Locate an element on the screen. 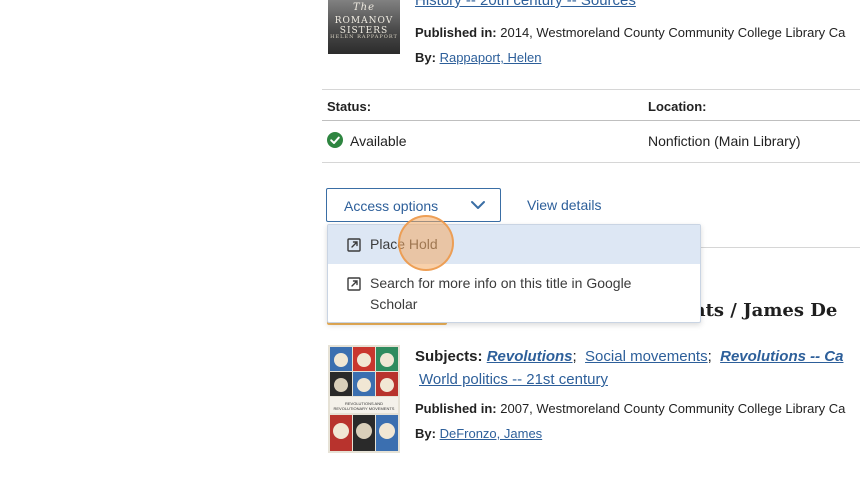 This screenshot has height=481, width=860. menu-item-place-hold: Place Hold is located at coordinates (514, 244).